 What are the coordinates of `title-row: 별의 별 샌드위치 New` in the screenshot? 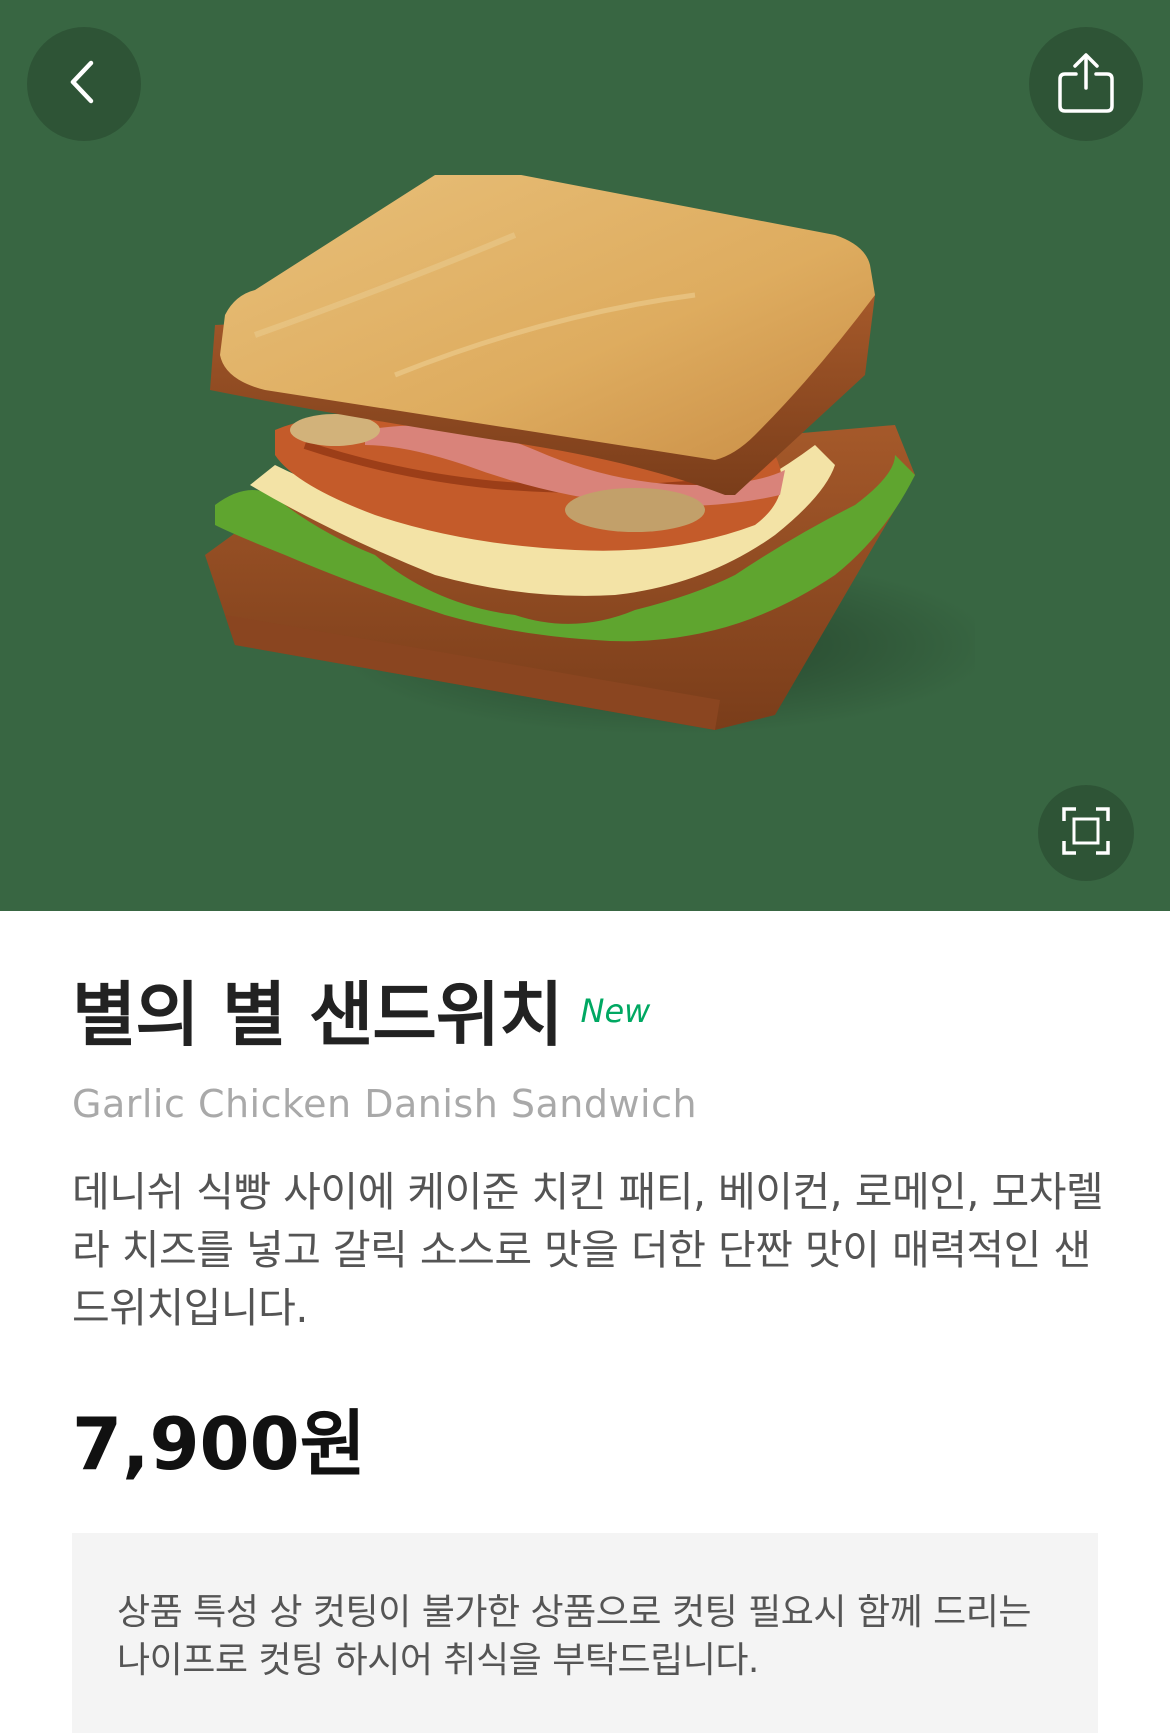 It's located at (361, 1015).